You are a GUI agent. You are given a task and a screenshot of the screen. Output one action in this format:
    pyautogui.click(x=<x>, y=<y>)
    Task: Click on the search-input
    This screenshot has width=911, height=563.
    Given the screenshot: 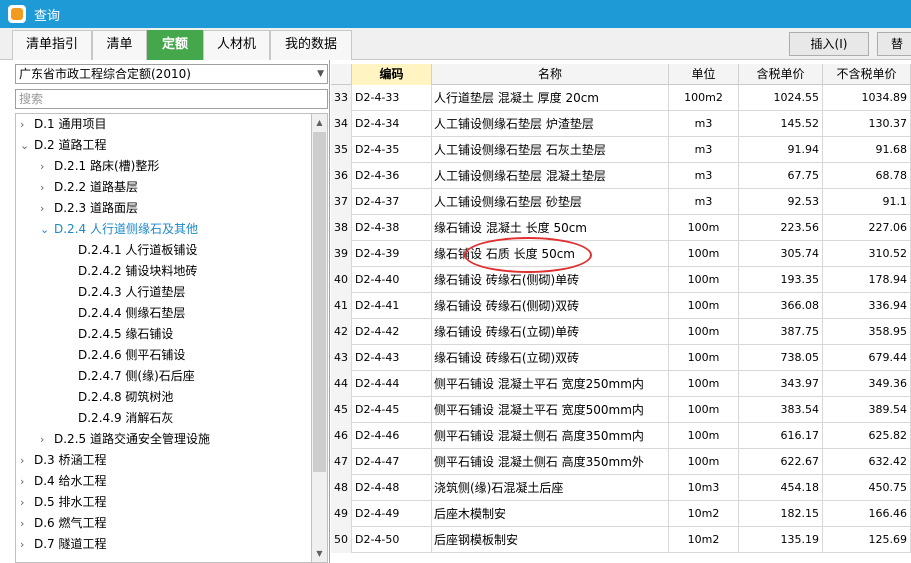 What is the action you would take?
    pyautogui.click(x=171, y=99)
    